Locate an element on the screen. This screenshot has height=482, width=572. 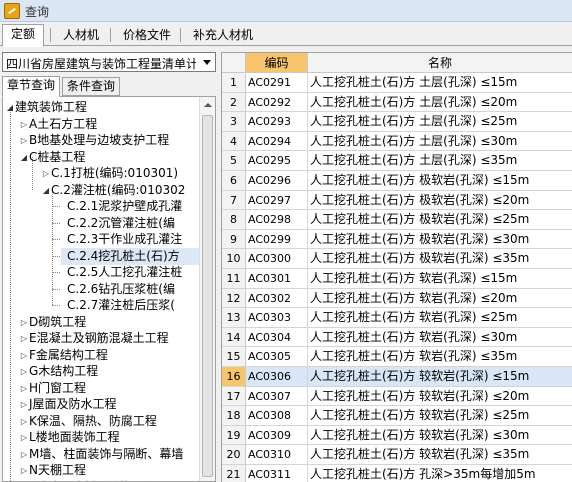
table-row: 16 AC0306 人工挖孔桩土(石)方 较软岩(孔深) ≤15m is located at coordinates (397, 377).